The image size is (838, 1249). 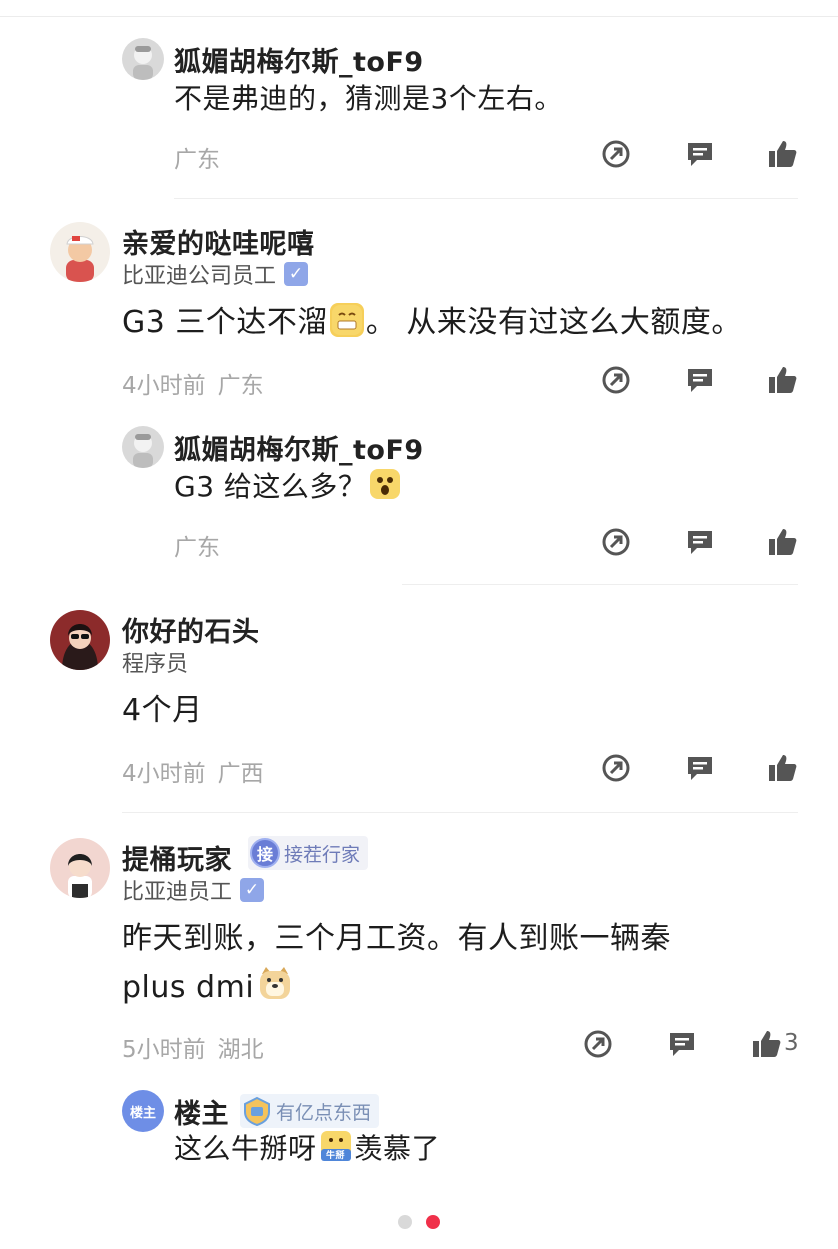 What do you see at coordinates (270, 486) in the screenshot?
I see `comment-text-part: G3 给这么多？` at bounding box center [270, 486].